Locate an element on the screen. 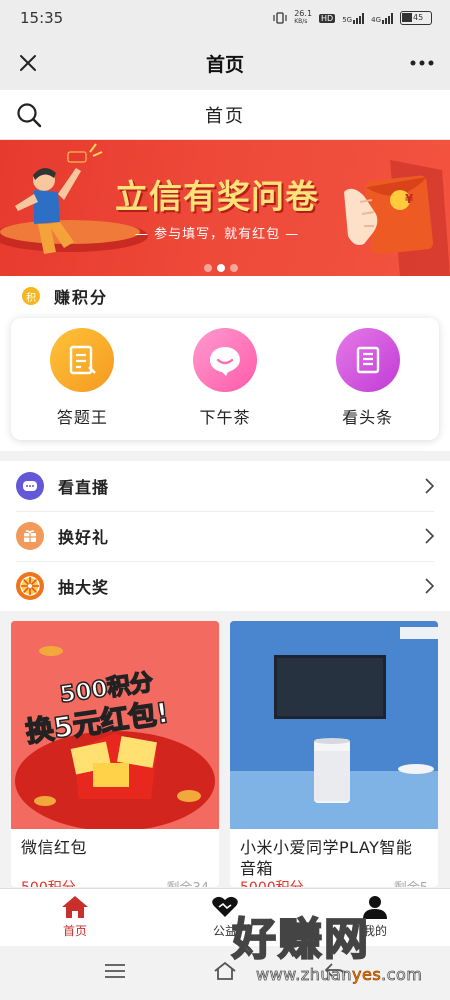  menu-label: 看直播 is located at coordinates (84, 487).